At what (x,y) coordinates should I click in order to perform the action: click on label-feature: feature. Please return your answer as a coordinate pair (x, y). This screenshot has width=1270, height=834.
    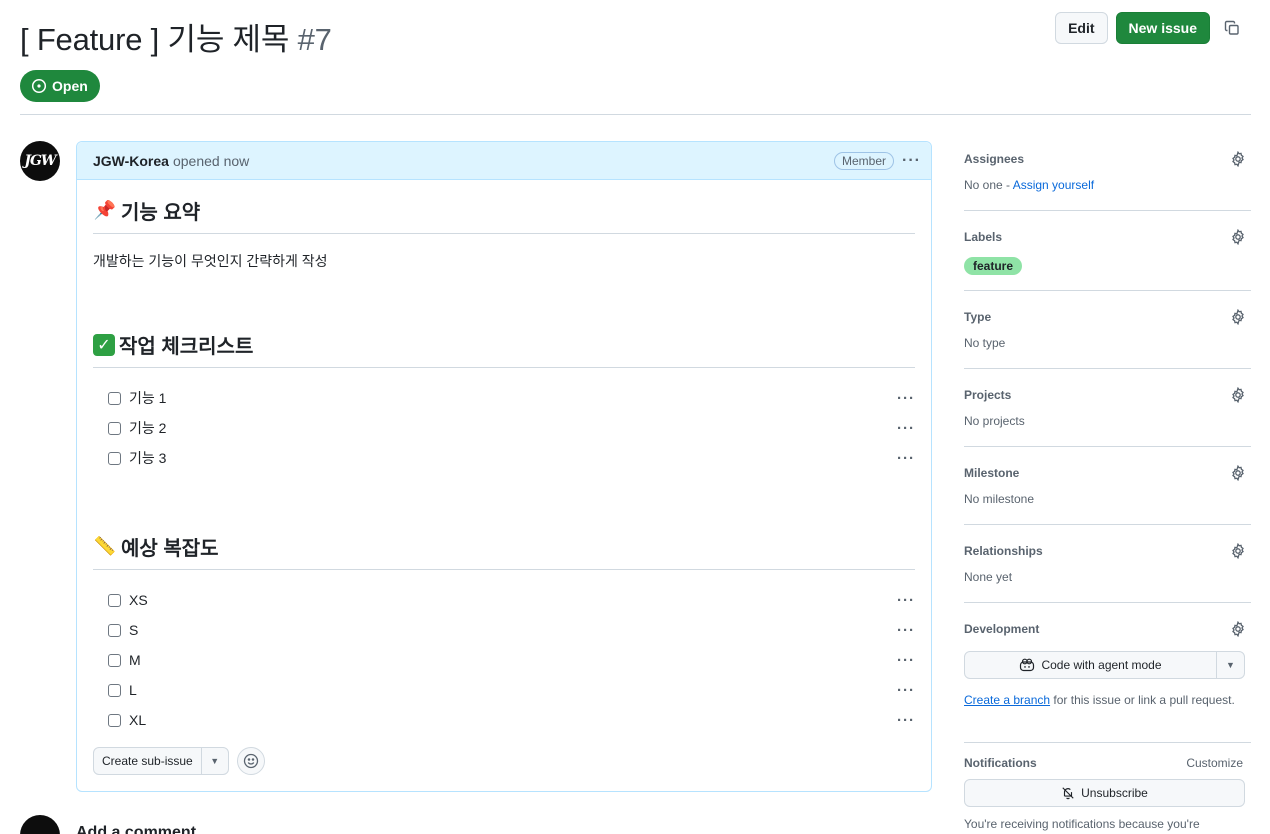
    Looking at the image, I should click on (993, 266).